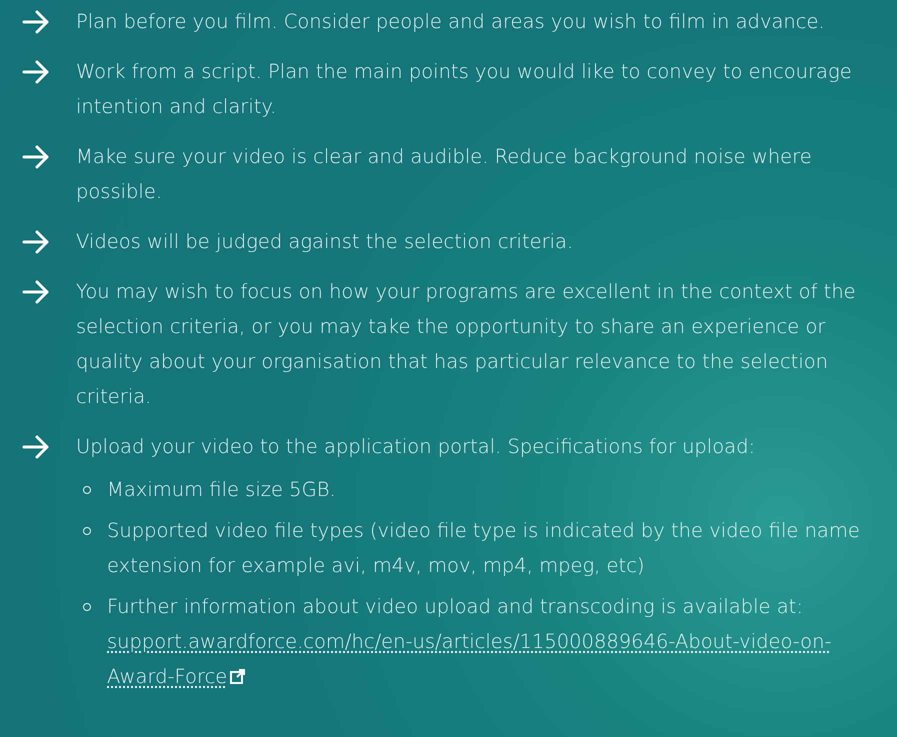 This screenshot has height=737, width=897. What do you see at coordinates (444, 174) in the screenshot?
I see `list-item-text: Make sure your video is clear and audible. Reduce background noise where possible.` at bounding box center [444, 174].